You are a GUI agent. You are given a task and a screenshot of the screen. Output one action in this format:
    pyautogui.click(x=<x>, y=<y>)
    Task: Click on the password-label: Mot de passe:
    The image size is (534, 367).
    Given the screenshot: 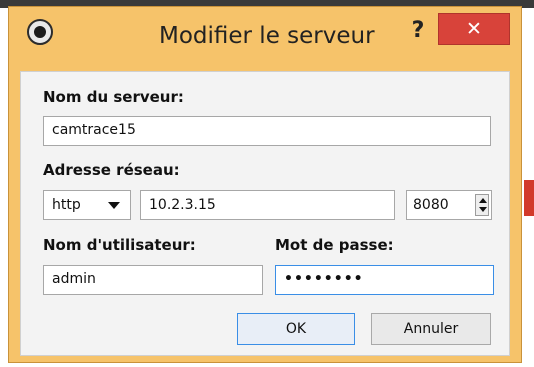 What is the action you would take?
    pyautogui.click(x=334, y=245)
    